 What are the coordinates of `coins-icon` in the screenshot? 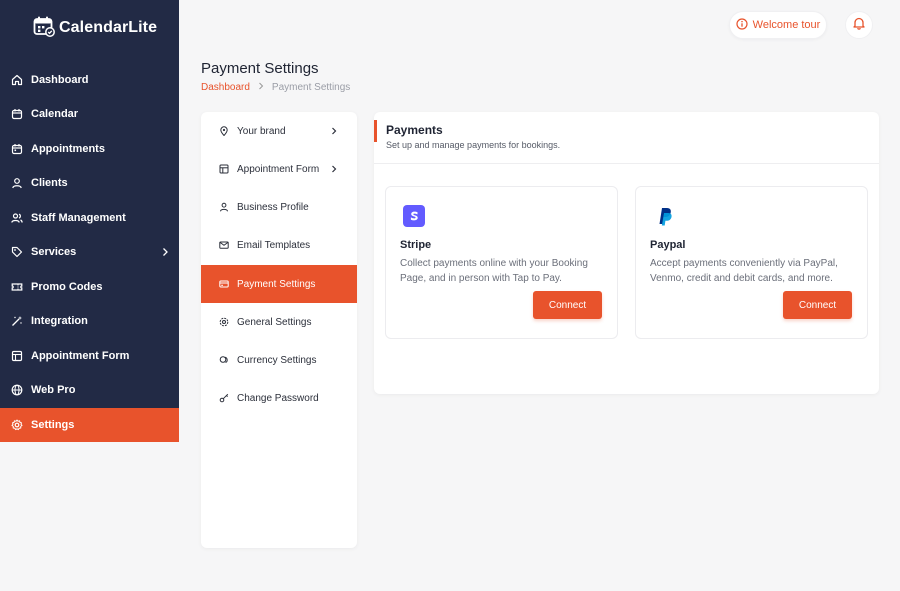 It's located at (224, 360).